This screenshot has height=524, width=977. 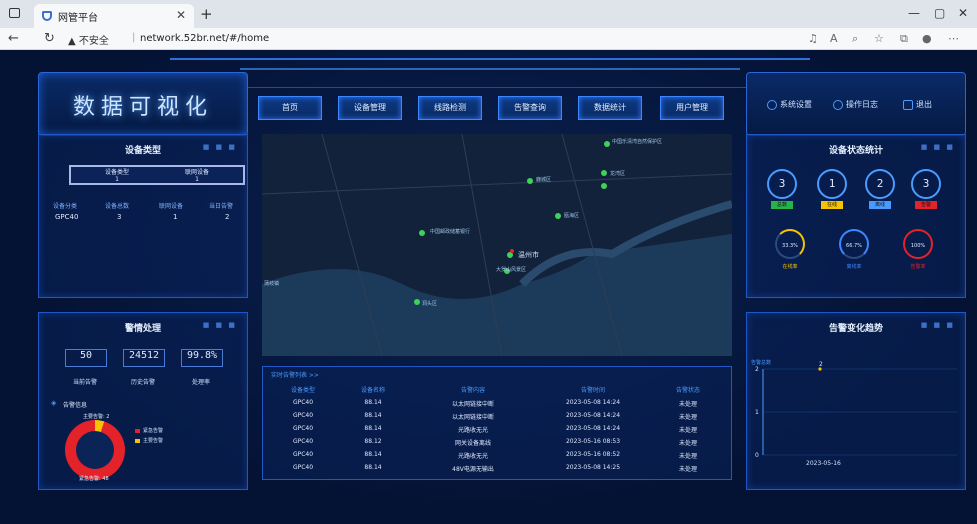 I want to click on minimize-icon: —, so click(x=914, y=13).